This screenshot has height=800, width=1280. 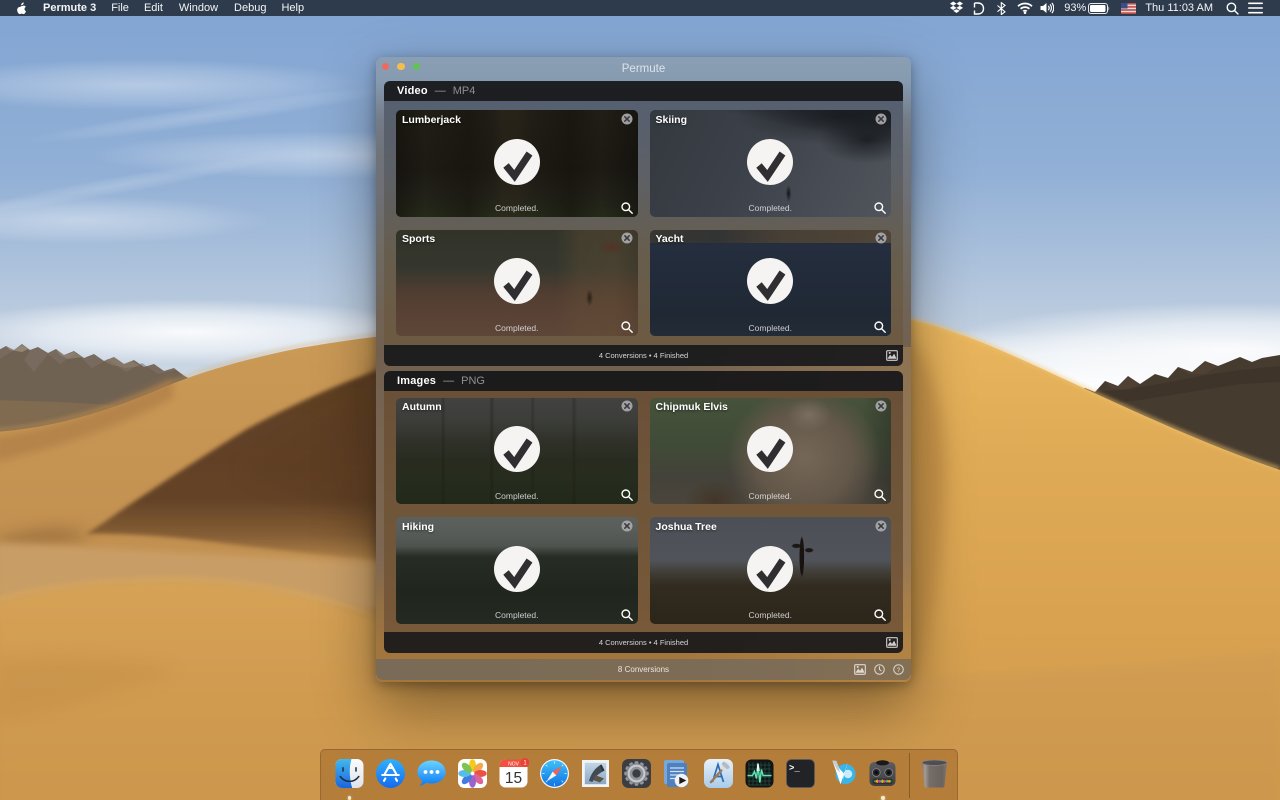 What do you see at coordinates (512, 778) in the screenshot?
I see `svg-text: 15` at bounding box center [512, 778].